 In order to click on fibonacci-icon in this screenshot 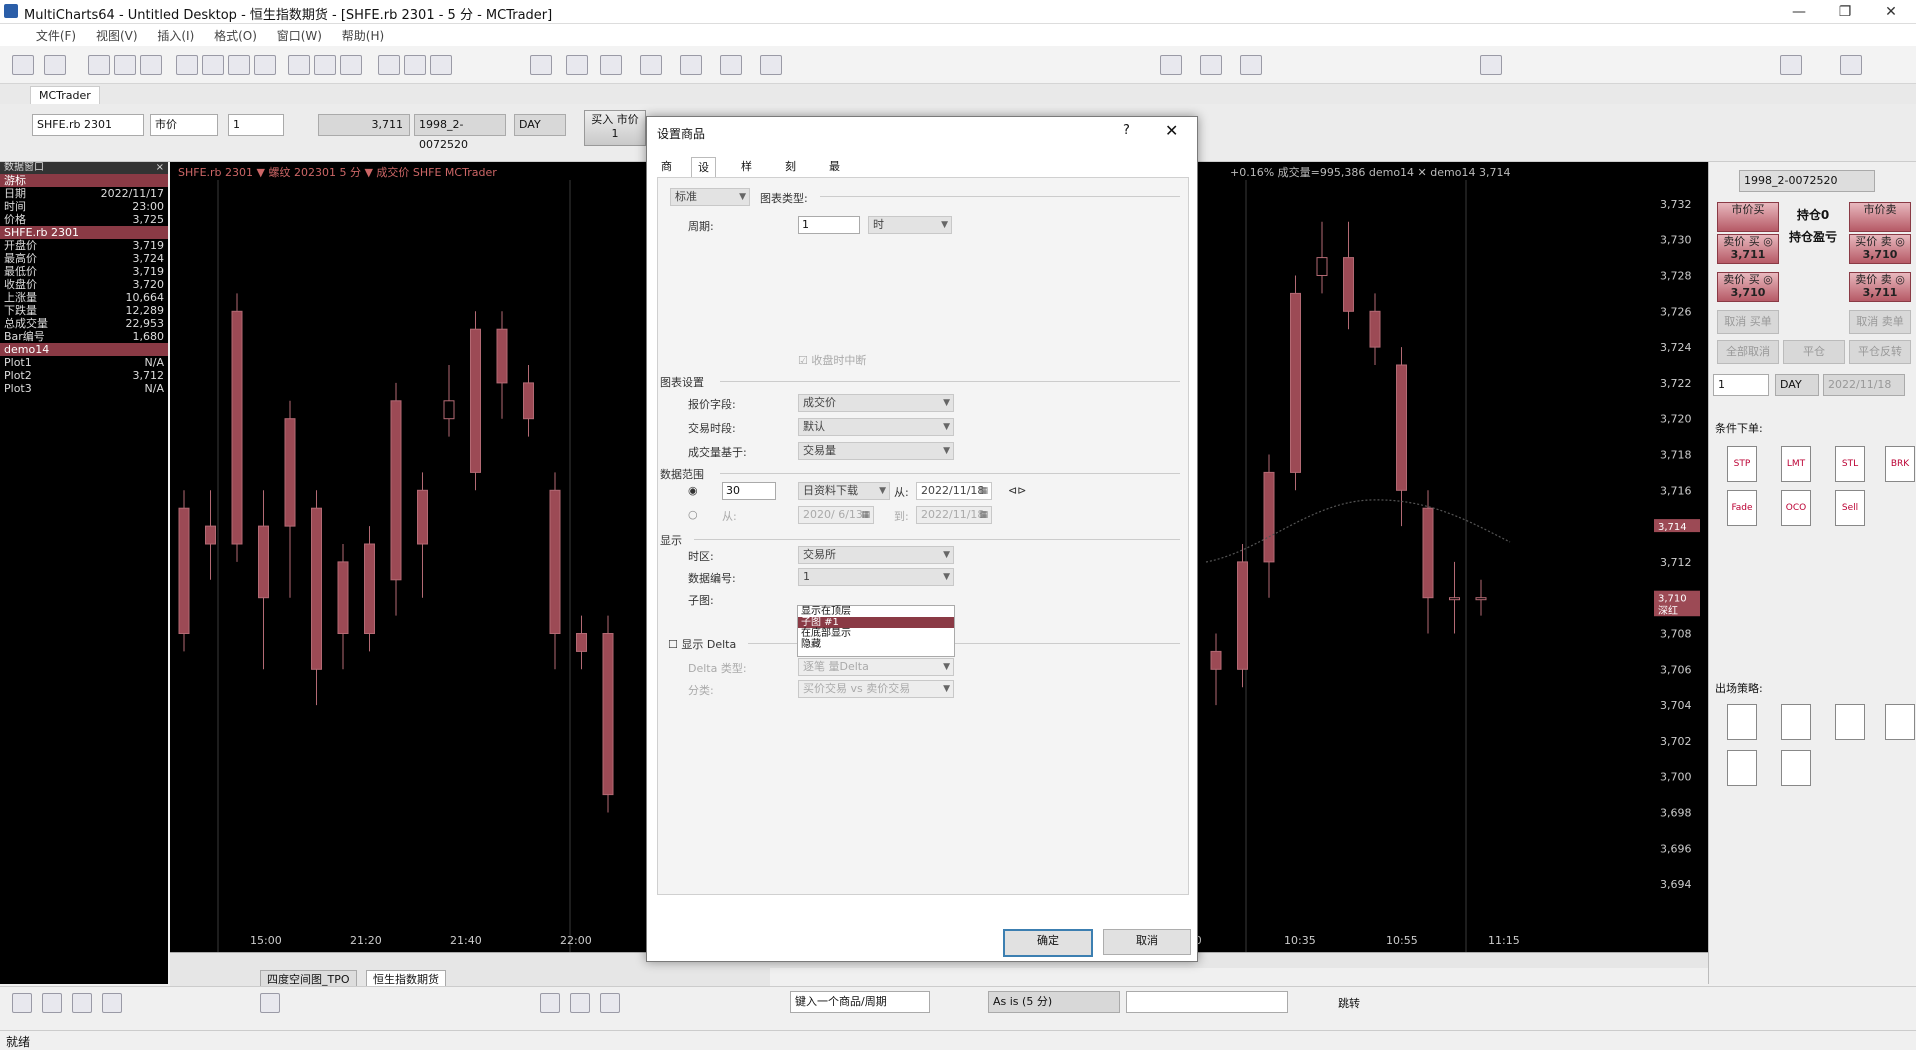, I will do `click(270, 1003)`.